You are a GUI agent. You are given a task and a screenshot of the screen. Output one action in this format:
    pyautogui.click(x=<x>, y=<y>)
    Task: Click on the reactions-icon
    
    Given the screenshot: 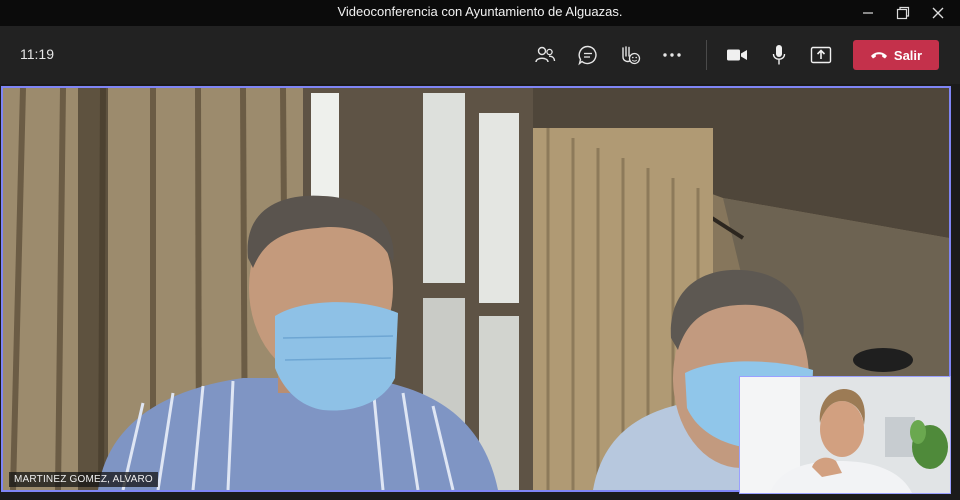 What is the action you would take?
    pyautogui.click(x=631, y=55)
    